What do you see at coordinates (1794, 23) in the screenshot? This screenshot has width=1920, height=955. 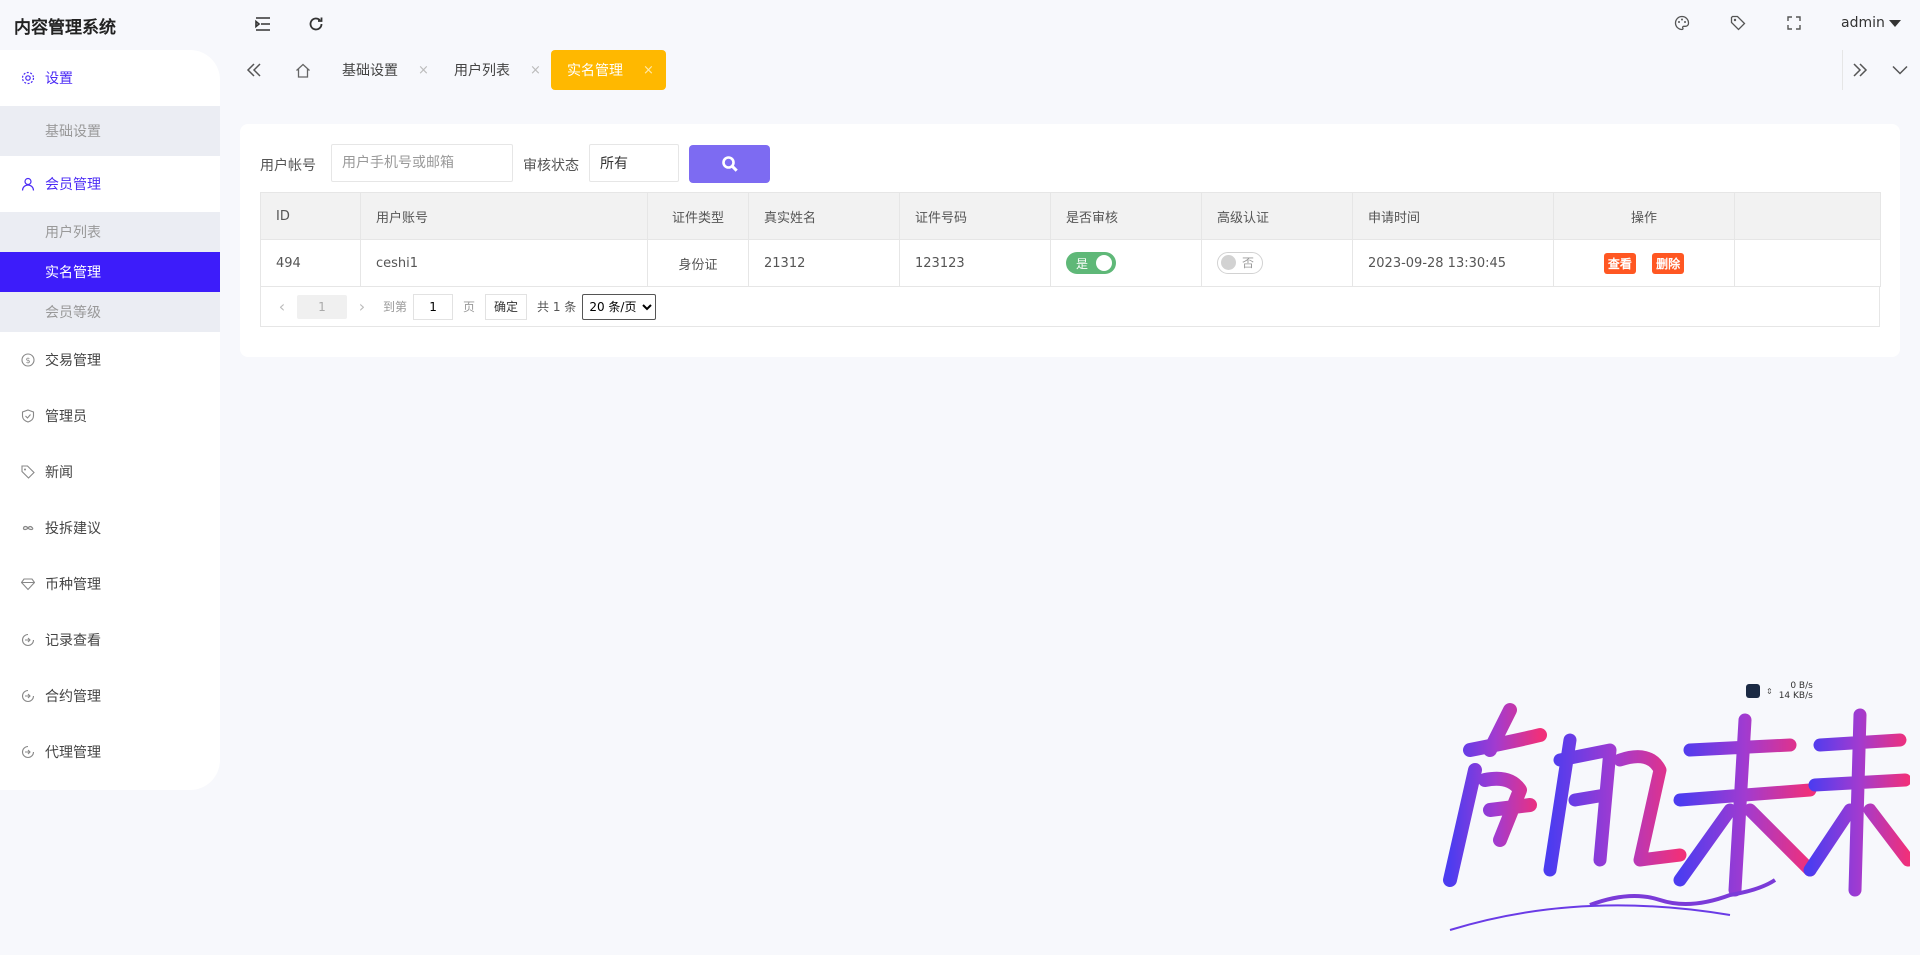 I see `fullscreen-icon` at bounding box center [1794, 23].